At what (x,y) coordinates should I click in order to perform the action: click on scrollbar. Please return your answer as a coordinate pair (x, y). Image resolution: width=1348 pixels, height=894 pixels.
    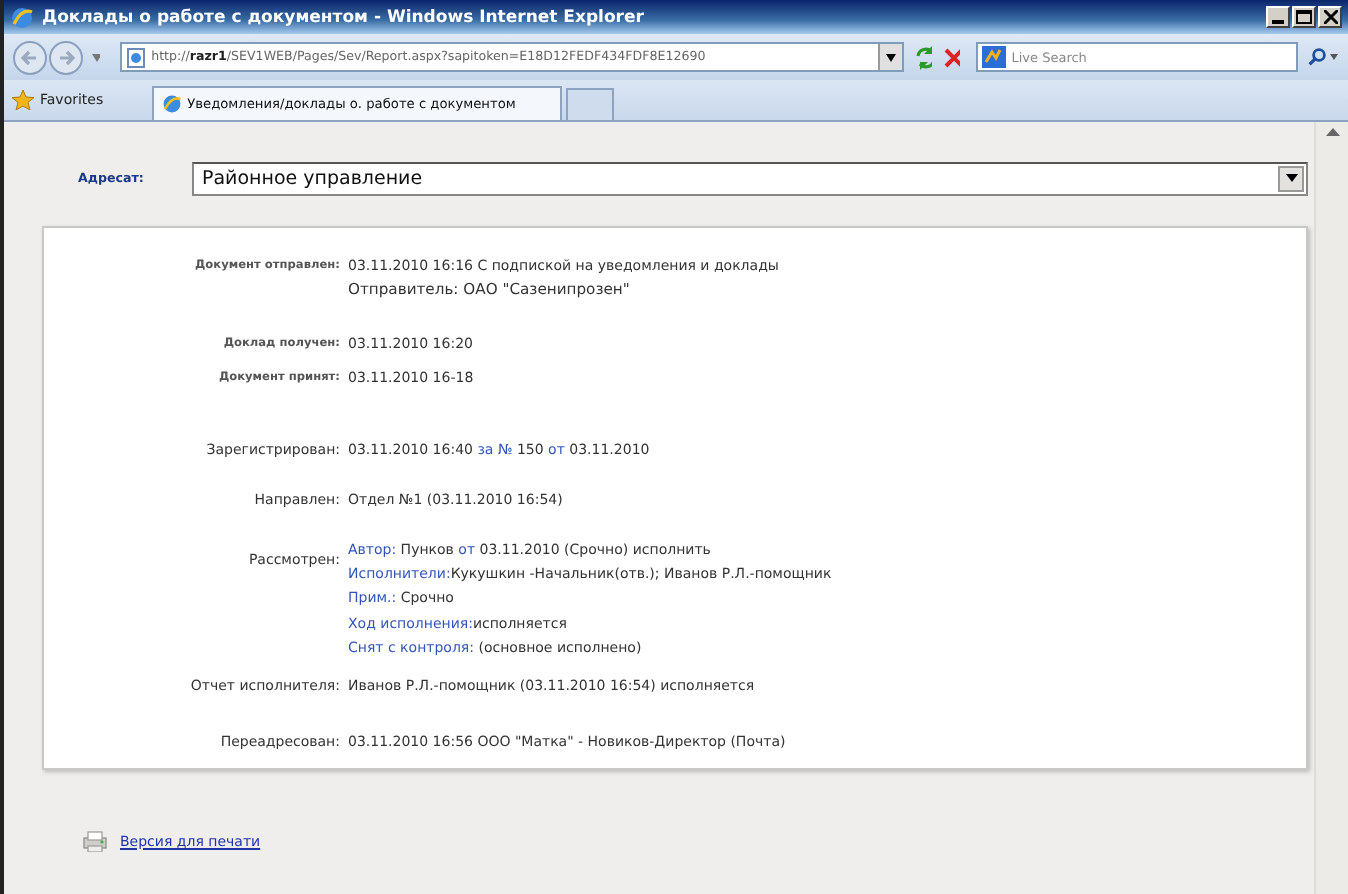
    Looking at the image, I should click on (1331, 508).